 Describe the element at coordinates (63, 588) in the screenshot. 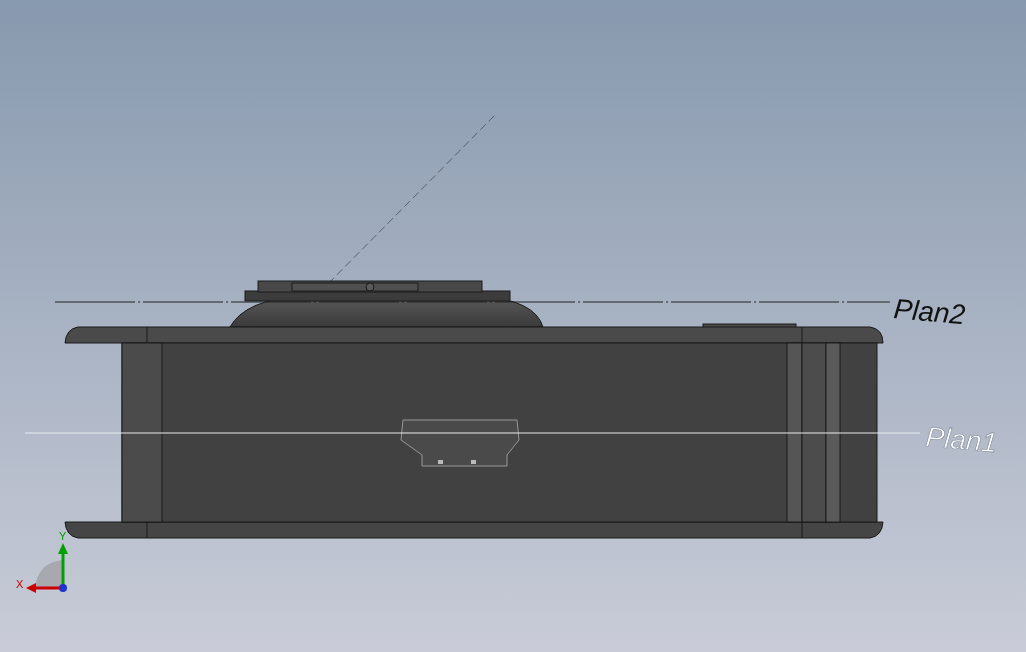

I see `origin-icon` at that location.